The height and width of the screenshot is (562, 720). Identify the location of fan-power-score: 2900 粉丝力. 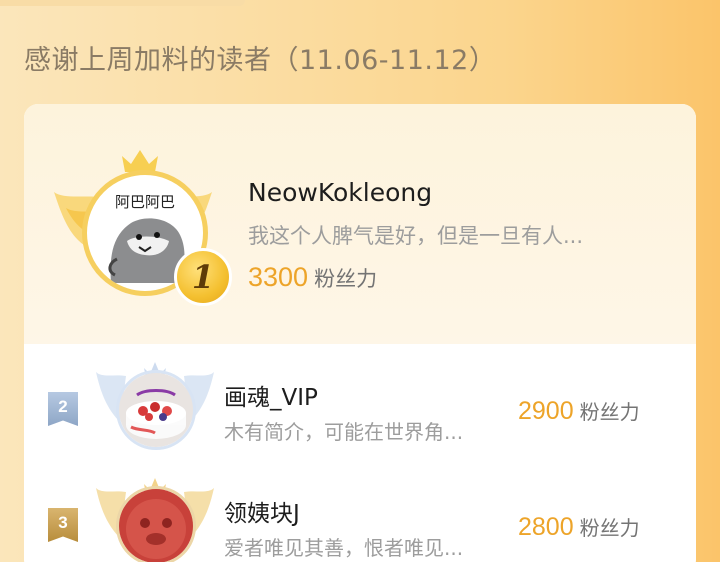
(579, 411).